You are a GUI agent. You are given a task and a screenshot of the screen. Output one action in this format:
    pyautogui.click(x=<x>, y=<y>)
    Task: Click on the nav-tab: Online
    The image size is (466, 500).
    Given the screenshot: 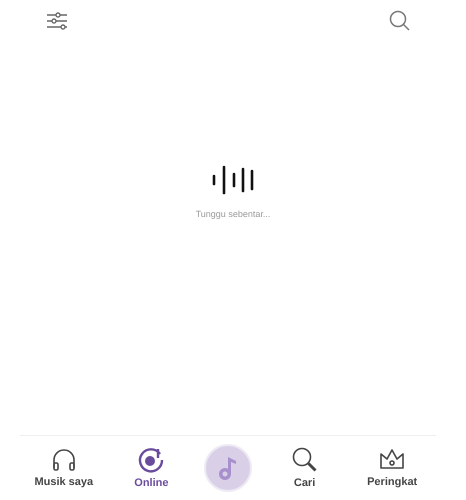 What is the action you would take?
    pyautogui.click(x=151, y=468)
    